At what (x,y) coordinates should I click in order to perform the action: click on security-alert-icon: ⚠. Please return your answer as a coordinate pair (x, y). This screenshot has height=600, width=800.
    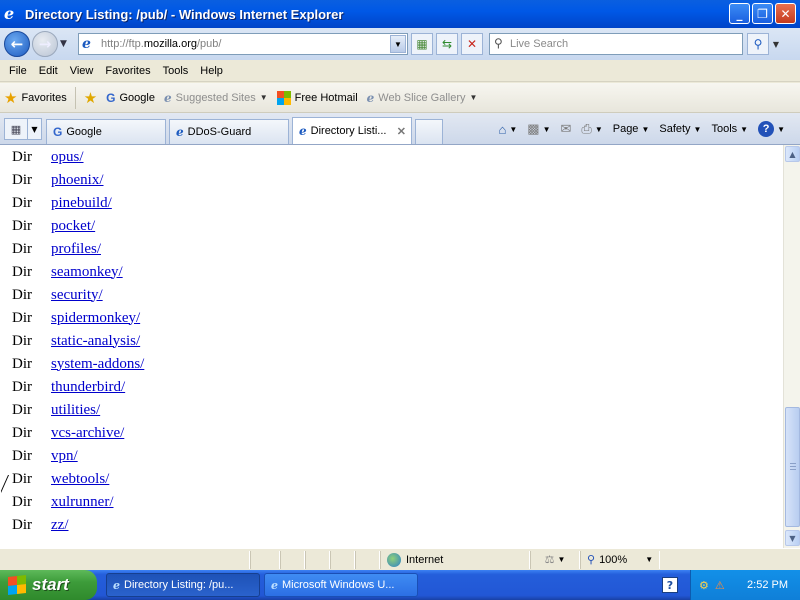
    Looking at the image, I should click on (720, 585).